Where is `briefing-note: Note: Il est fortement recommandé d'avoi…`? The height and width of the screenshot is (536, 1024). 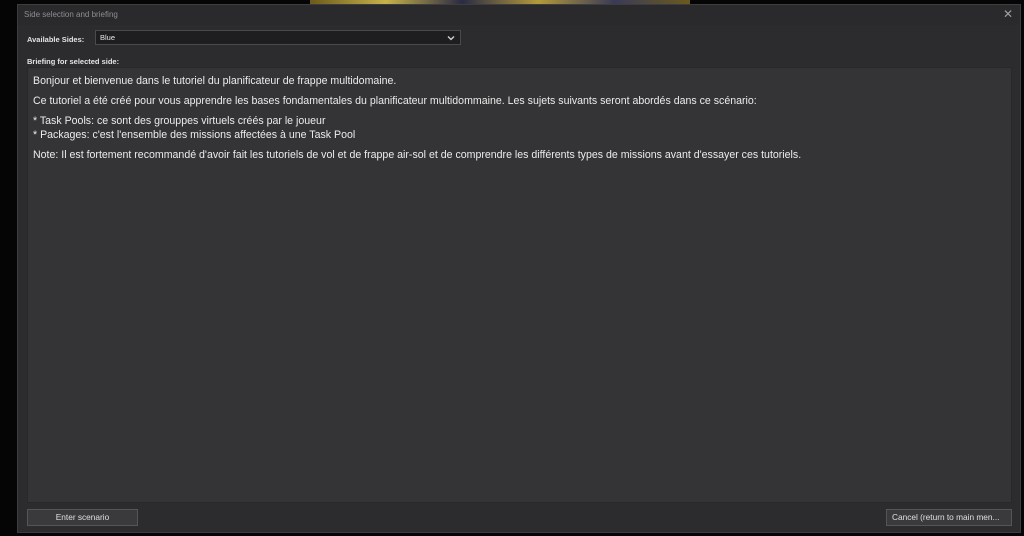 briefing-note: Note: Il est fortement recommandé d'avoi… is located at coordinates (417, 155).